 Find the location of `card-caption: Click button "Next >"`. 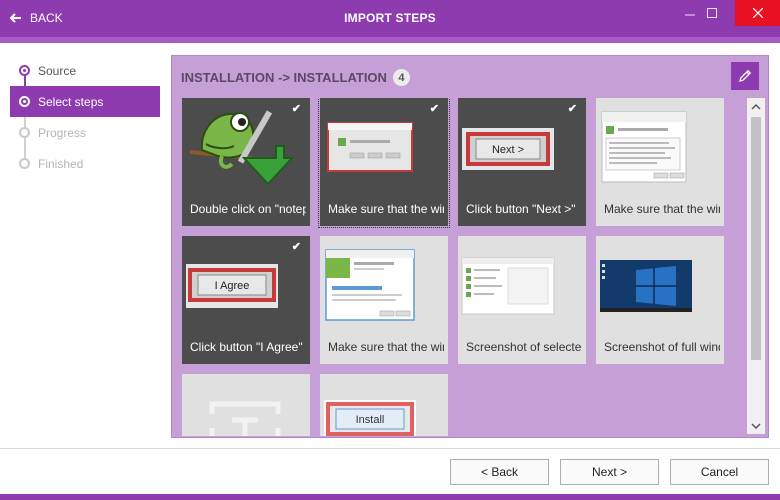

card-caption: Click button "Next >" is located at coordinates (521, 209).